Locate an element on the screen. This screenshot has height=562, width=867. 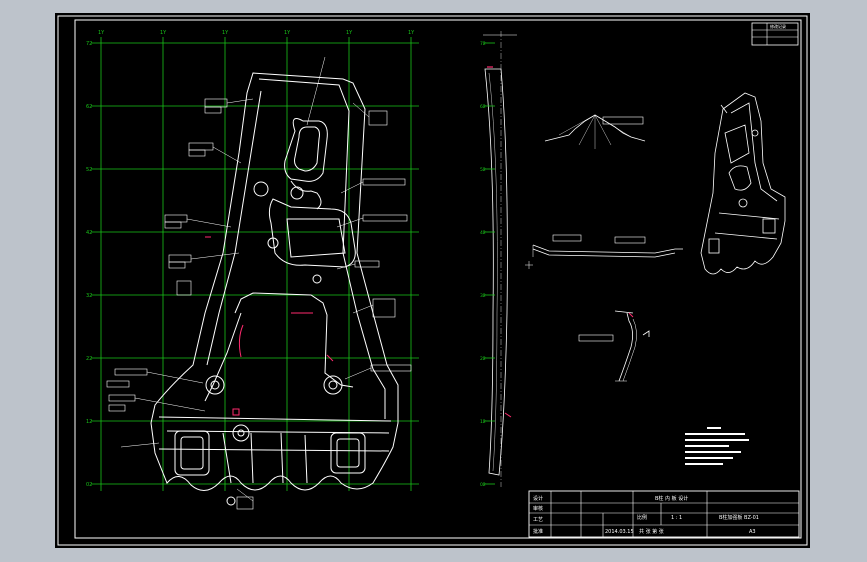
drawing-number: B柱加强板 BZ-01 is located at coordinates (739, 517).